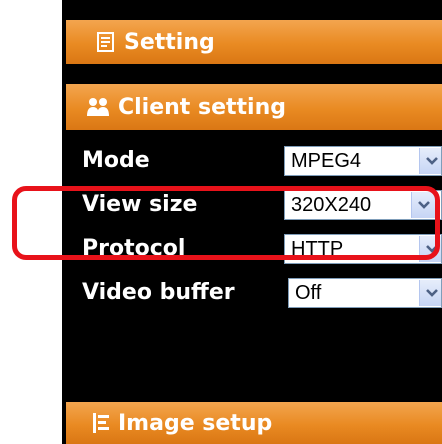 This screenshot has height=444, width=442. What do you see at coordinates (252, 249) in the screenshot?
I see `protocol-row: Protocol HTTP` at bounding box center [252, 249].